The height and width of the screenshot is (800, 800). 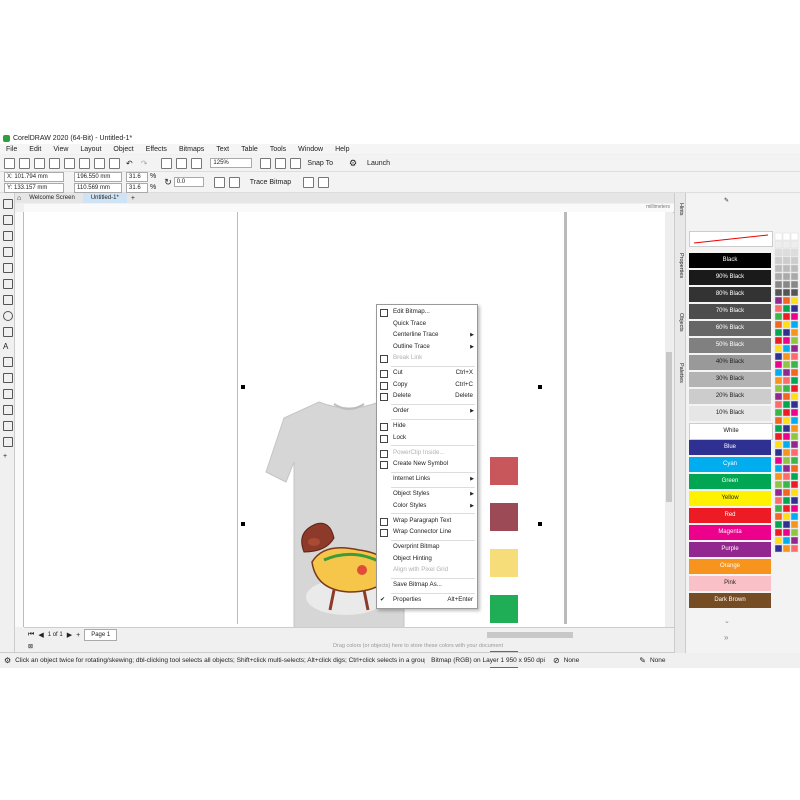 I want to click on copy-toolbar-icon, so click(x=99, y=163).